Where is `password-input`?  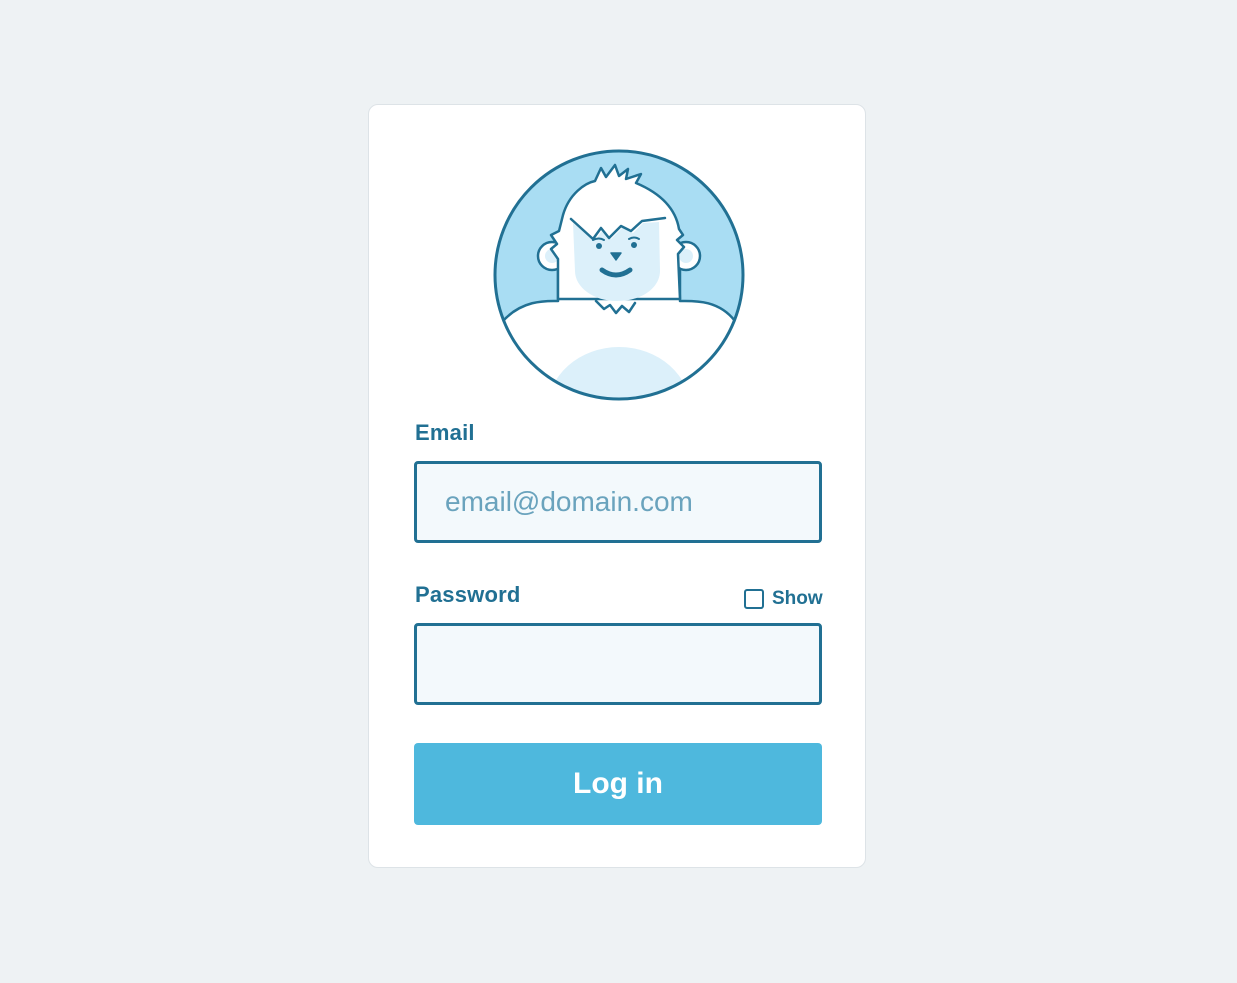 password-input is located at coordinates (618, 664).